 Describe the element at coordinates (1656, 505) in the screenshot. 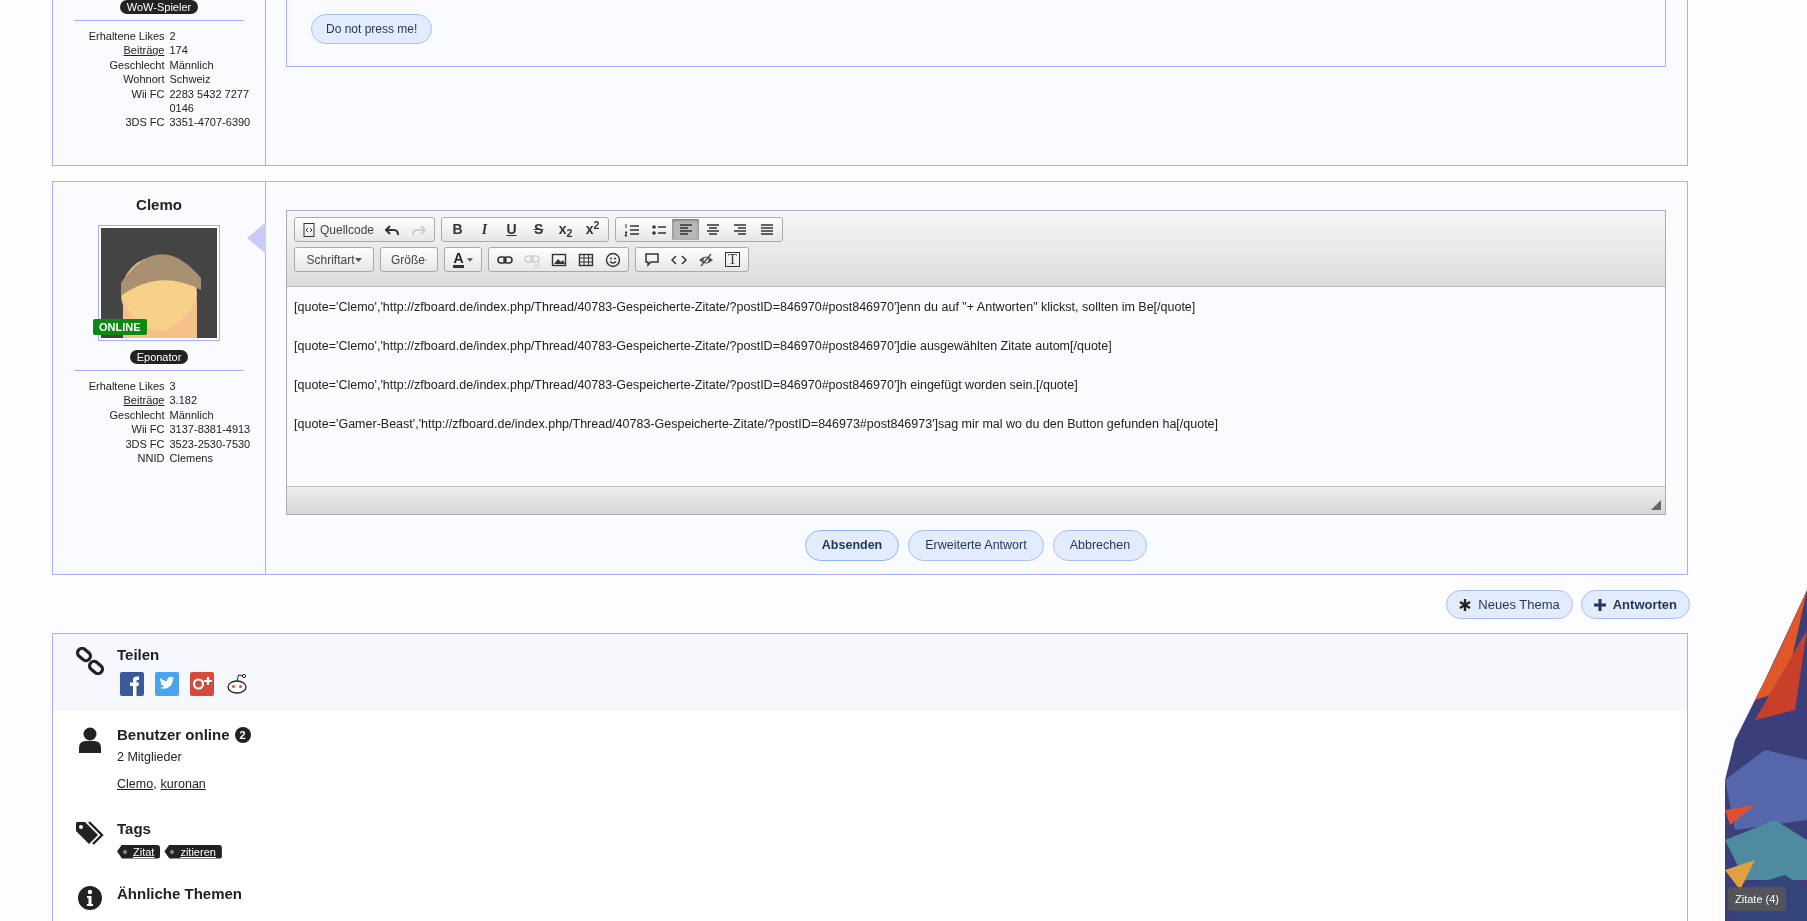

I see `resize-handle-icon` at that location.